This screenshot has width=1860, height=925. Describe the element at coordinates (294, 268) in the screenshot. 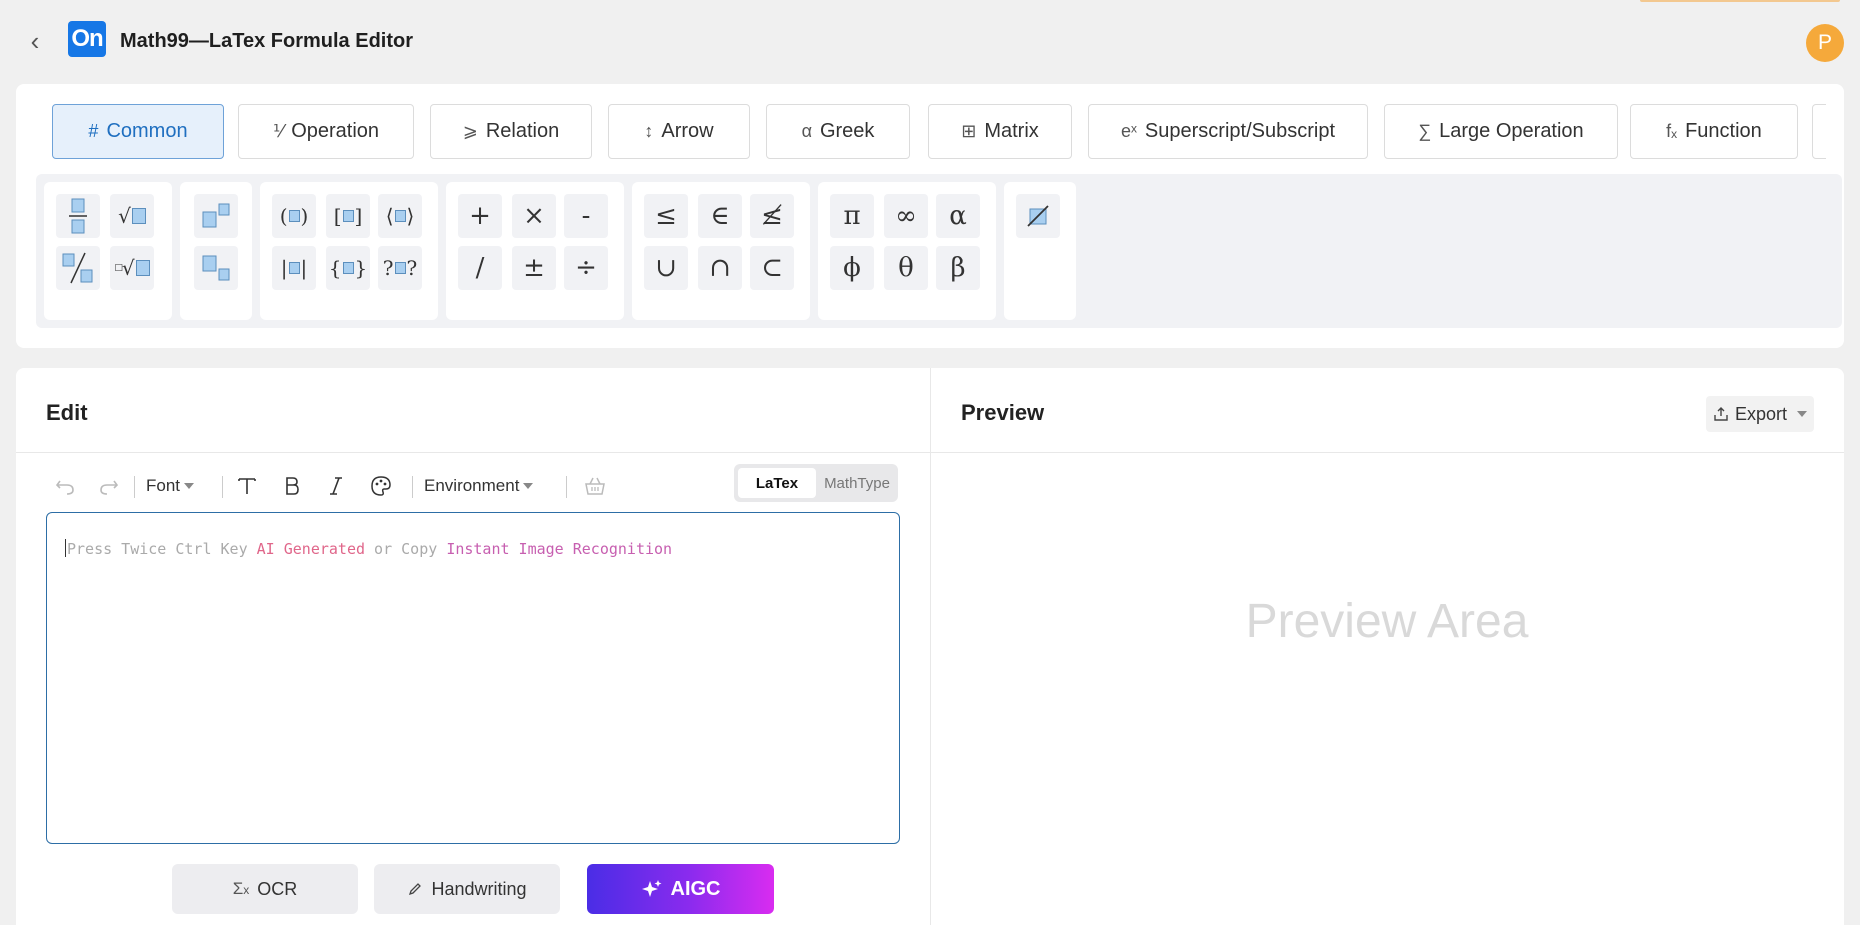

I see `absolute-value-symbol: | |` at that location.